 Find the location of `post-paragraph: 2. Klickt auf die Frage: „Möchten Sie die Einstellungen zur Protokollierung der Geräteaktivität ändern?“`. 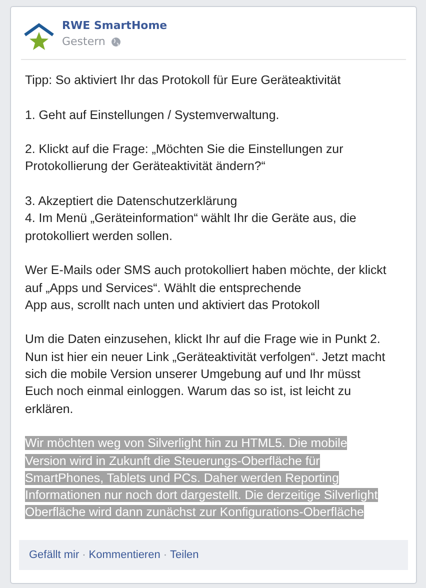

post-paragraph: 2. Klickt auf die Frage: „Möchten Sie die Einstellungen zur Protokollierung der Geräteaktivität ändern?“ is located at coordinates (184, 158).